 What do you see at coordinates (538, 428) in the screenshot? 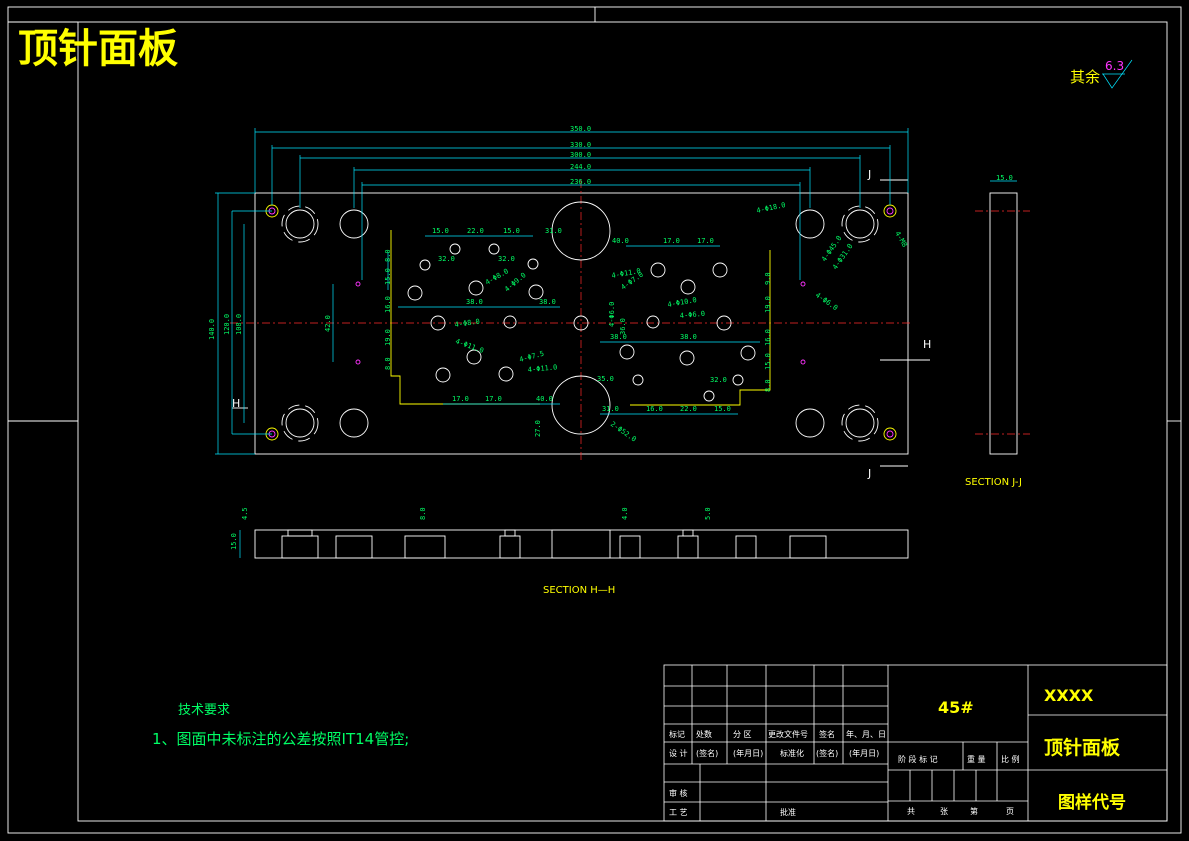
I see `dim-bottom-7: 27.0` at bounding box center [538, 428].